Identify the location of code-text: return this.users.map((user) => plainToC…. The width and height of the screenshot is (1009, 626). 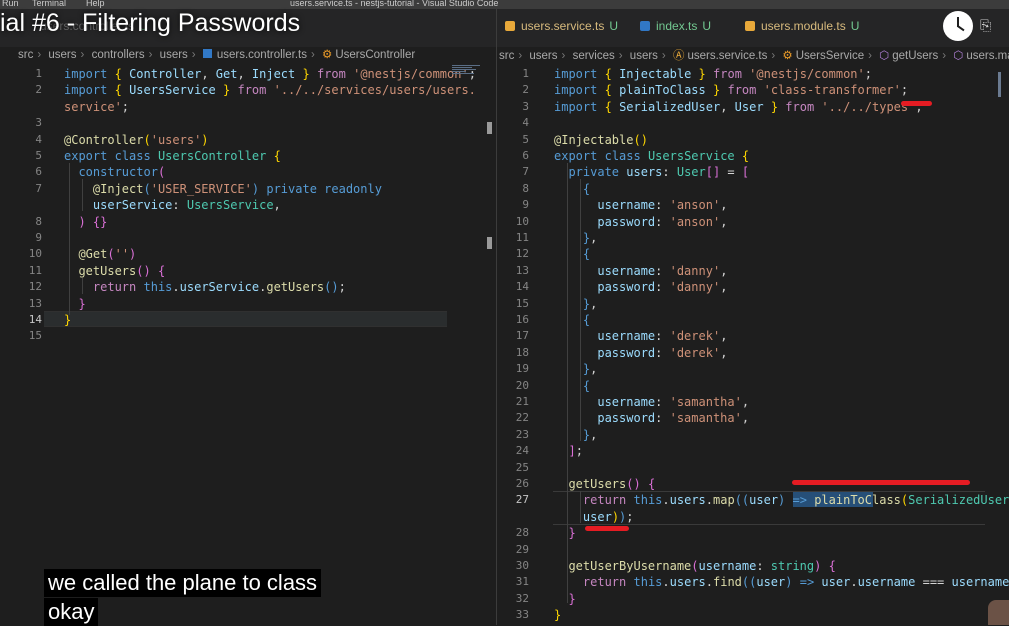
(781, 500).